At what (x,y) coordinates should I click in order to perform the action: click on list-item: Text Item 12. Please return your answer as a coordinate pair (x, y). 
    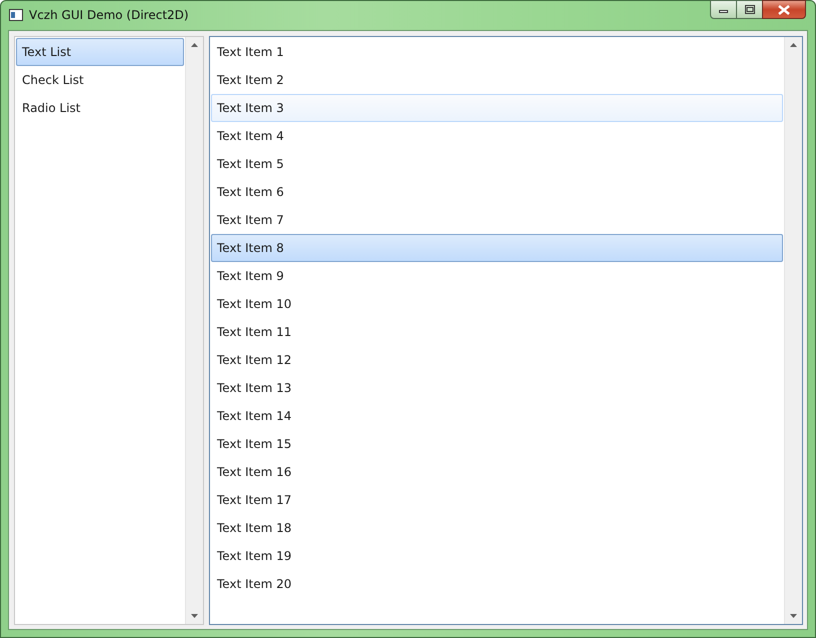
    Looking at the image, I should click on (497, 360).